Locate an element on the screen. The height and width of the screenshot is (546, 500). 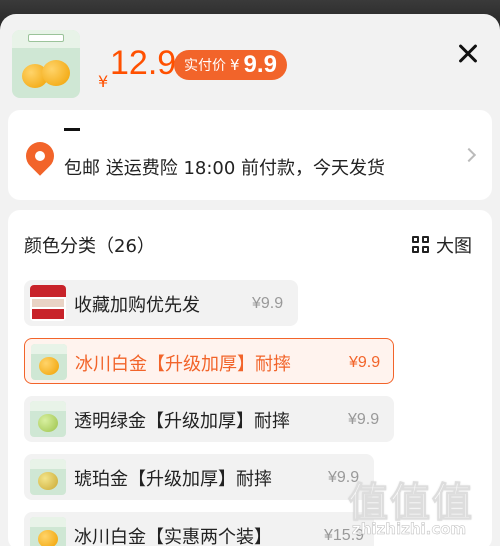
paid-price-badge: 实付价 ¥ 9.9 is located at coordinates (230, 65).